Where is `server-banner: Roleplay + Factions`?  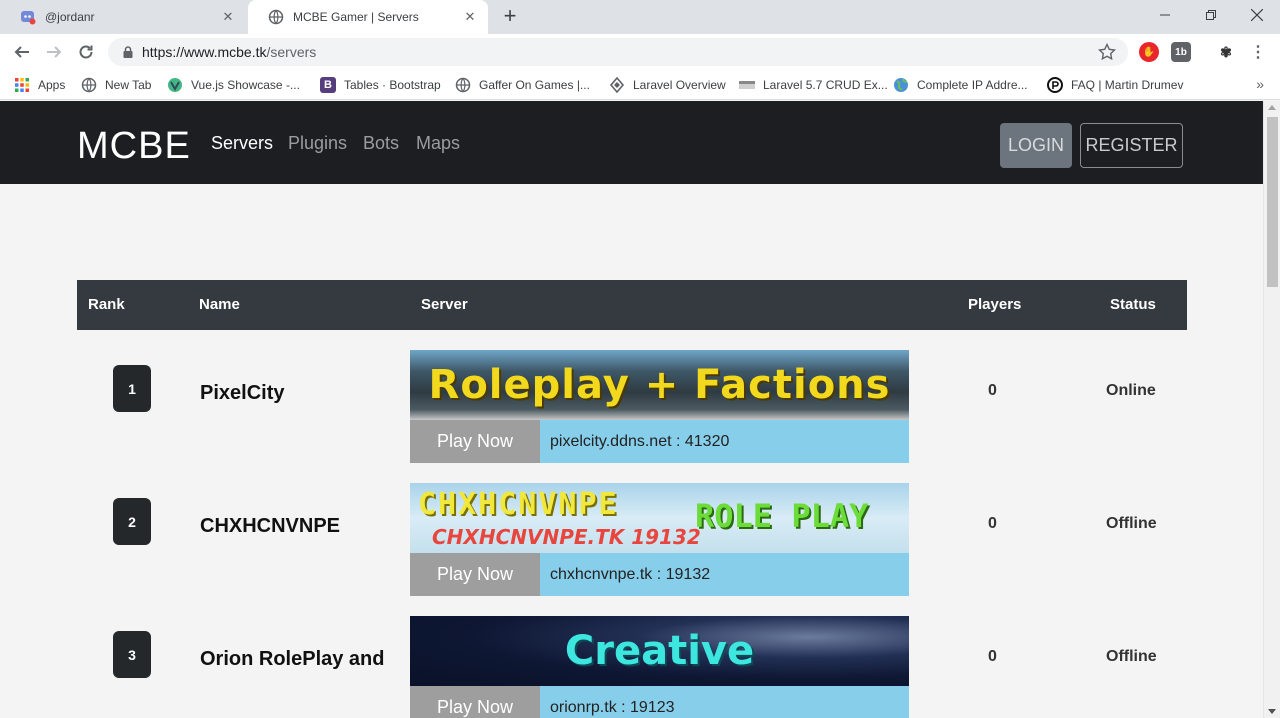
server-banner: Roleplay + Factions is located at coordinates (659, 385).